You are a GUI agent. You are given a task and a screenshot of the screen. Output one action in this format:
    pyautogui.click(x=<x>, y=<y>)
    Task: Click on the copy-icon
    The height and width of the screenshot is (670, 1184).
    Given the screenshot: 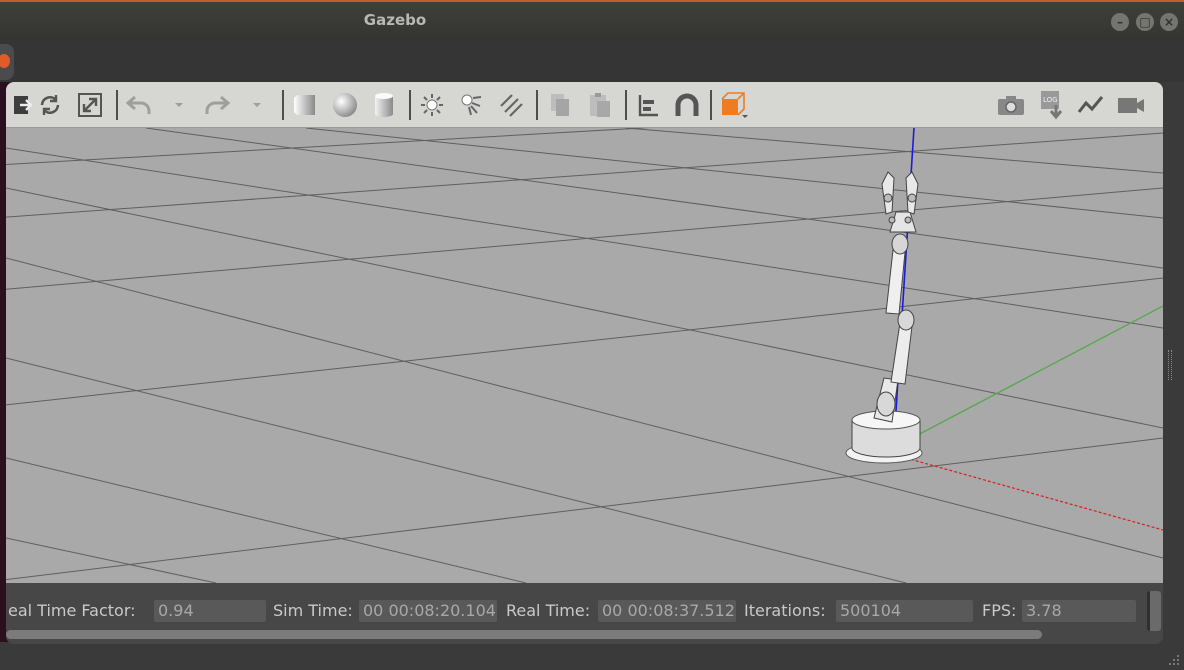 What is the action you would take?
    pyautogui.click(x=560, y=105)
    